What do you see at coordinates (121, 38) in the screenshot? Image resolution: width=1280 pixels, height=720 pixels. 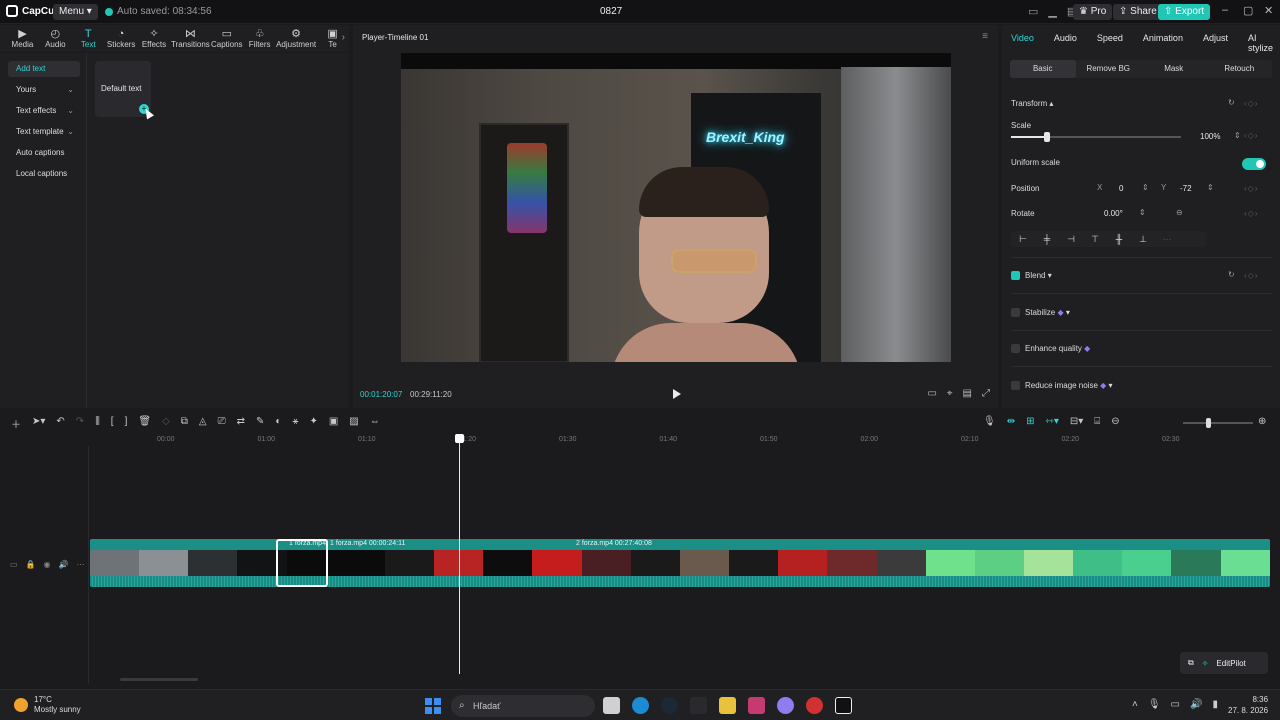 I see `tool-stickers: ◔ Stickers` at bounding box center [121, 38].